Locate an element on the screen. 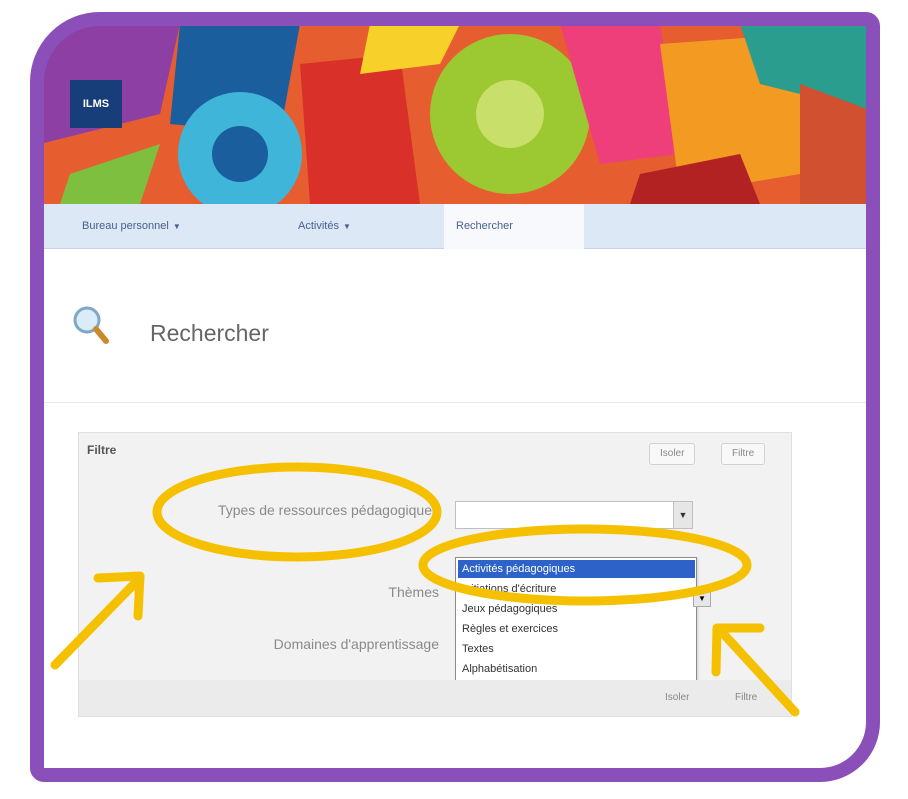 The width and height of the screenshot is (908, 799). nav-item-activites: Activités ▼ is located at coordinates (324, 226).